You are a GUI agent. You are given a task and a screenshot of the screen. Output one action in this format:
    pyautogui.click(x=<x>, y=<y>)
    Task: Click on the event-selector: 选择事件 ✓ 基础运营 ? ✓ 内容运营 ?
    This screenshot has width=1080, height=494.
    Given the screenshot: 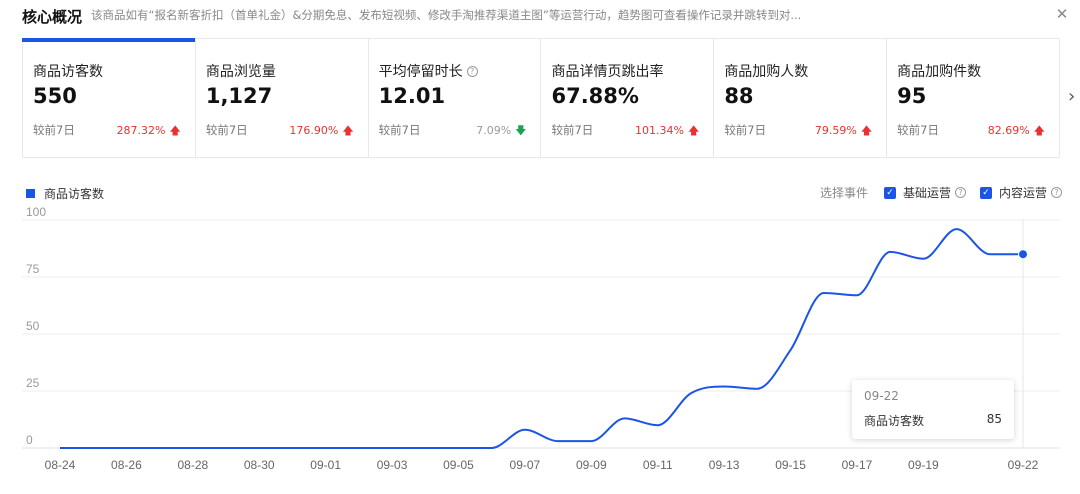 What is the action you would take?
    pyautogui.click(x=941, y=192)
    